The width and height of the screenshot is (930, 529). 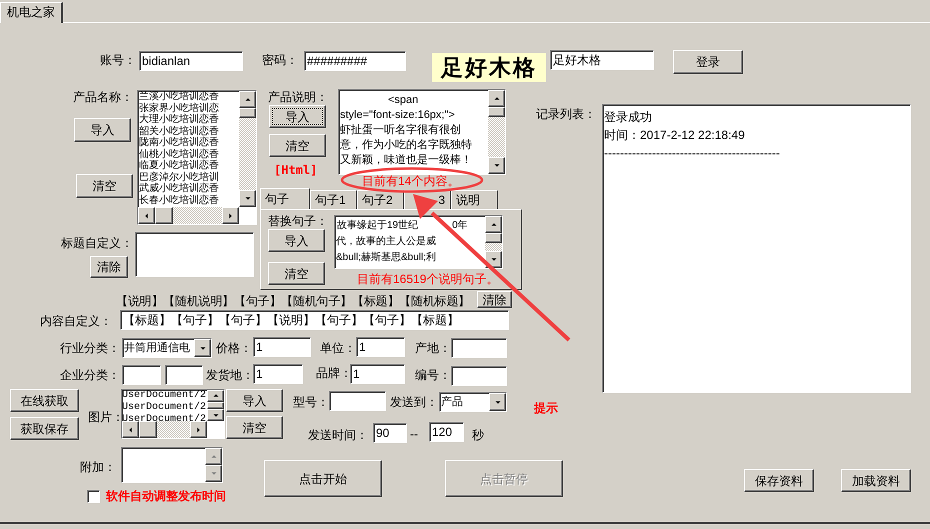 I want to click on list-item: 韶关小吃培训恋香, so click(x=188, y=131).